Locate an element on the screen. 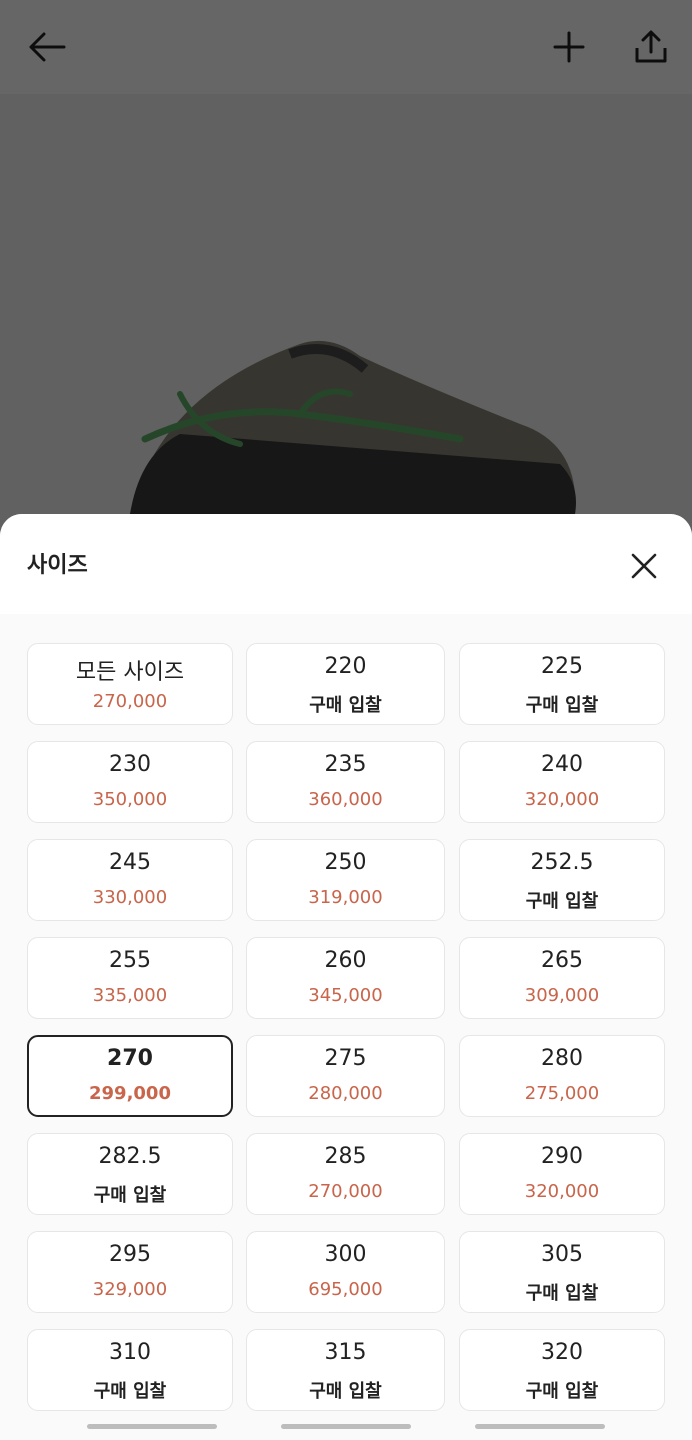 Image resolution: width=692 pixels, height=1440 pixels. size-option: 245 330,000 is located at coordinates (130, 880).